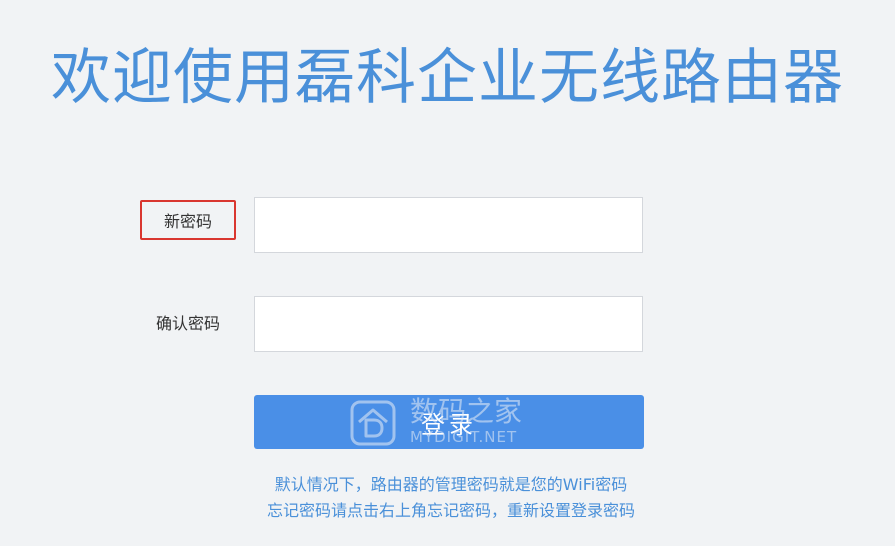 This screenshot has height=546, width=895. What do you see at coordinates (187, 323) in the screenshot?
I see `confirm-password-label: 确认密码` at bounding box center [187, 323].